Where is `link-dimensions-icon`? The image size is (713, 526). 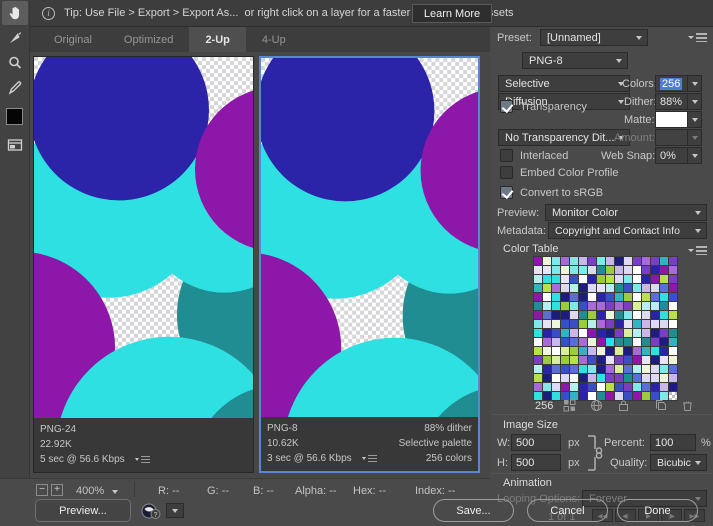 link-dimensions-icon is located at coordinates (595, 454).